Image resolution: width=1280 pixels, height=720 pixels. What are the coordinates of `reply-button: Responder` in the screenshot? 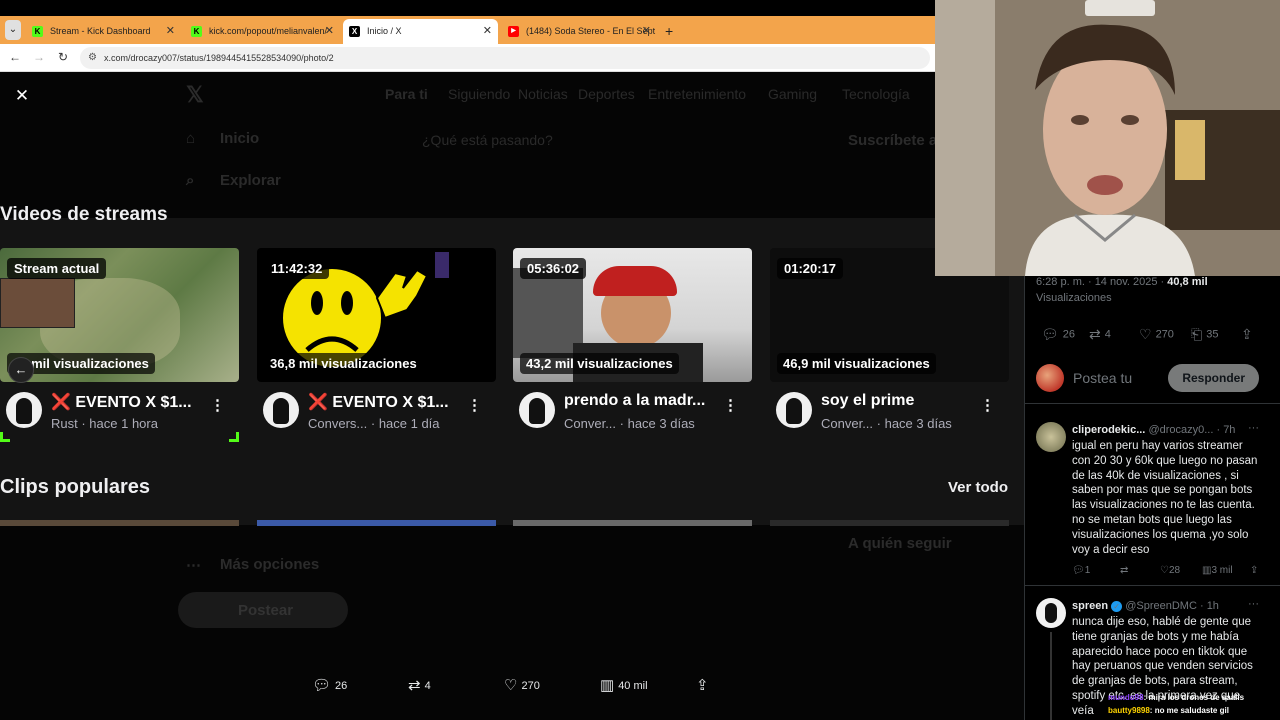 It's located at (1213, 378).